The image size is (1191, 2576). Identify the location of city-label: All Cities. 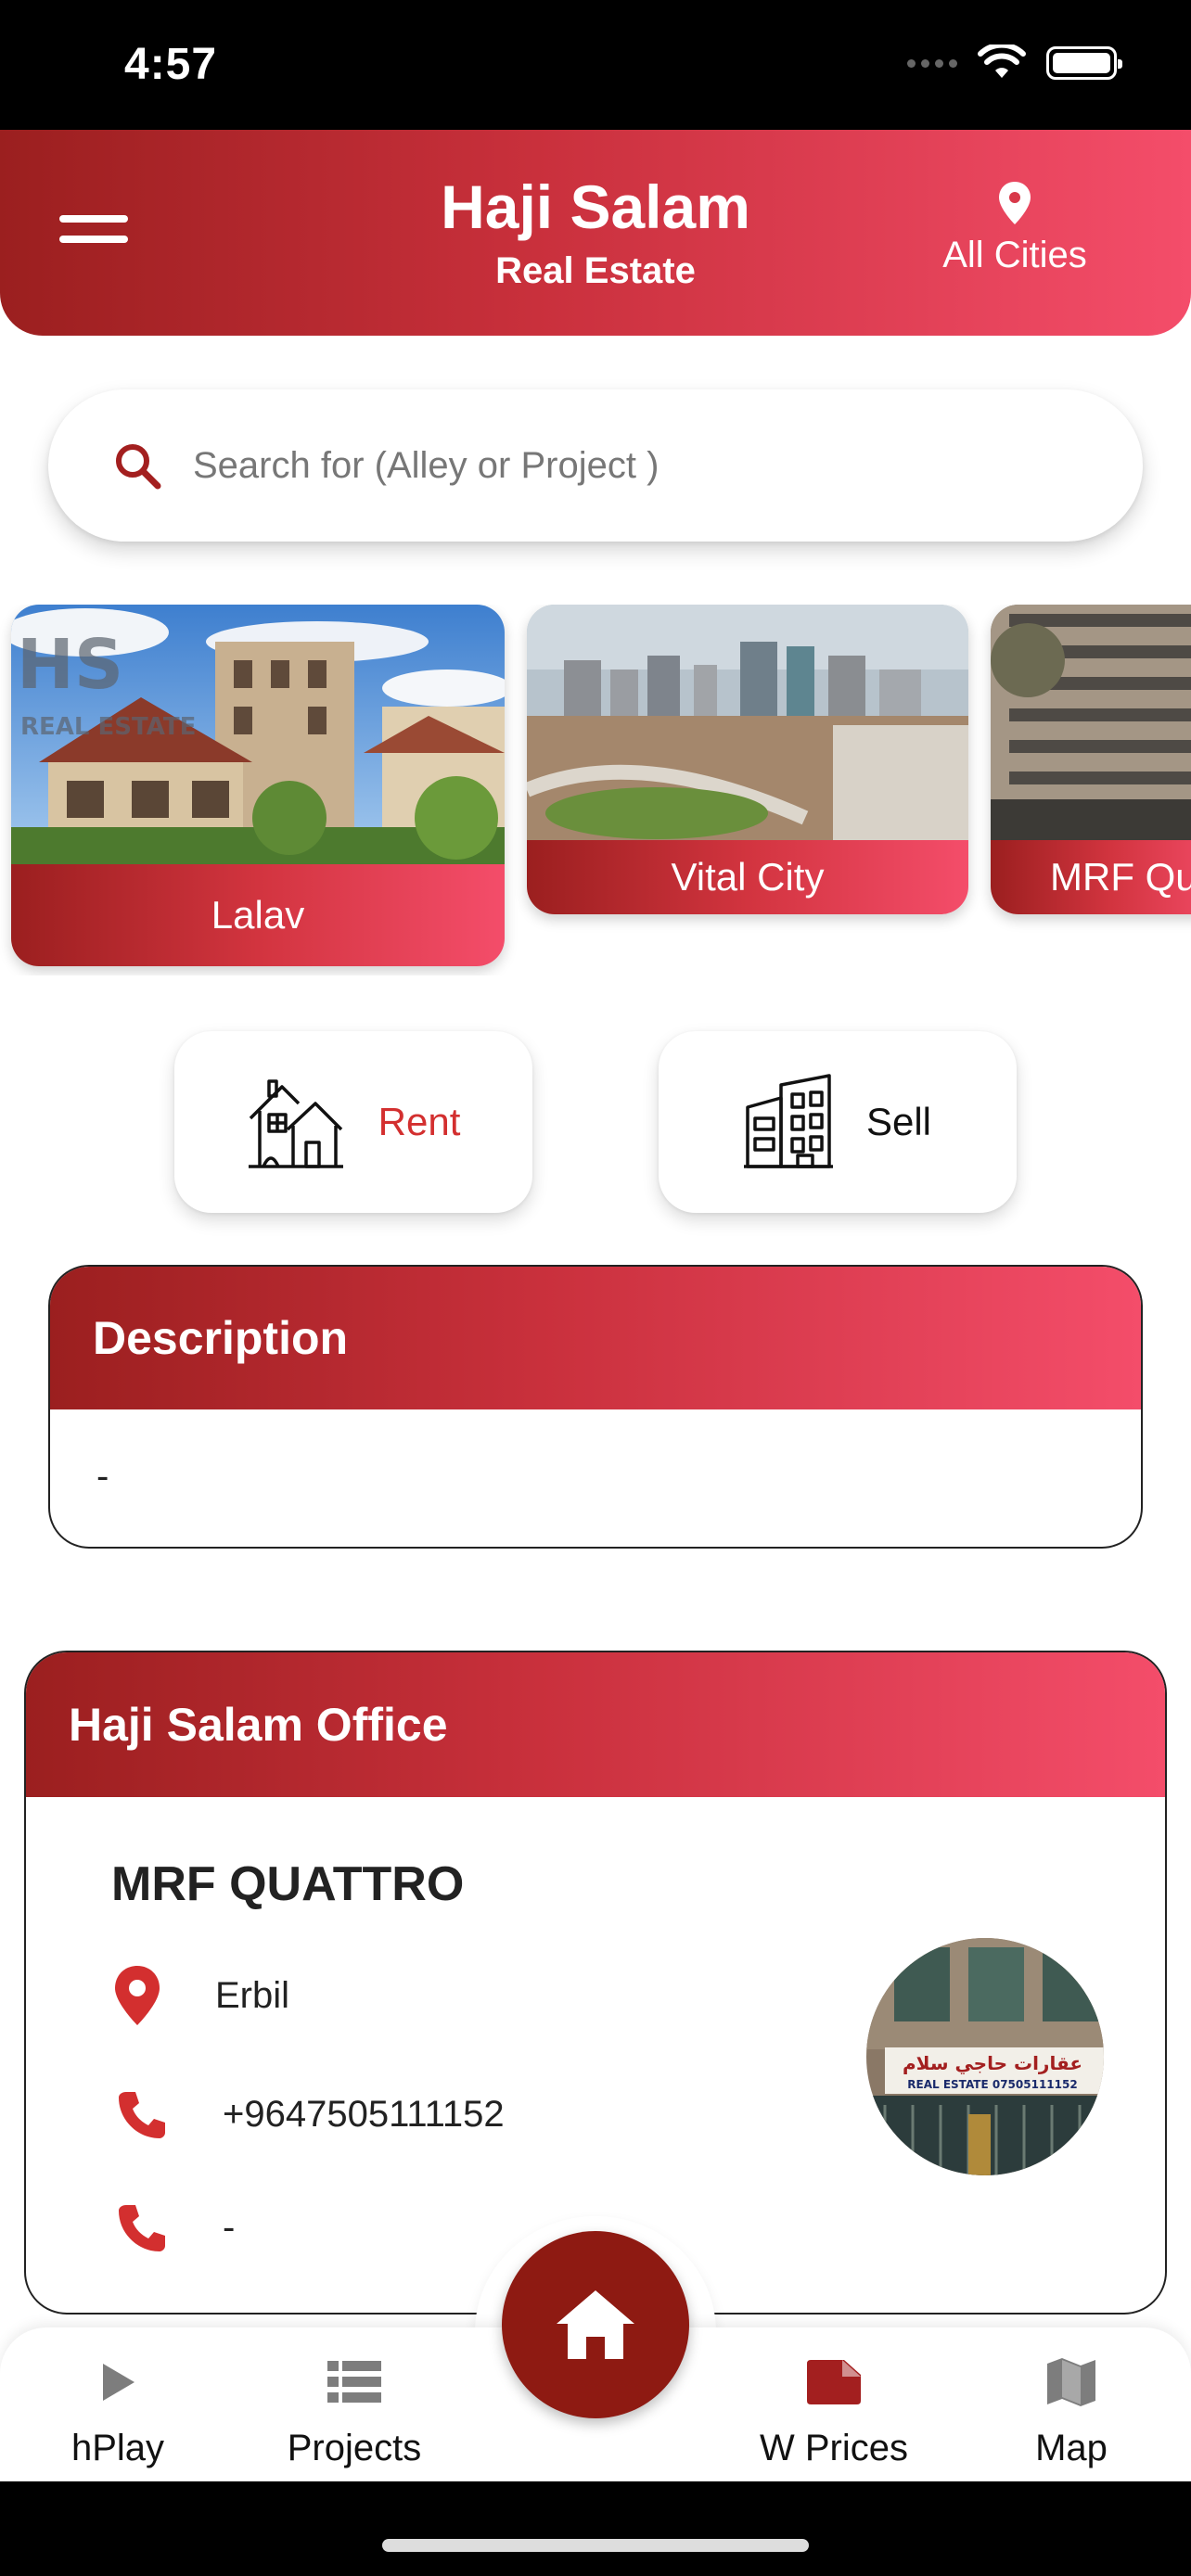
(1014, 255).